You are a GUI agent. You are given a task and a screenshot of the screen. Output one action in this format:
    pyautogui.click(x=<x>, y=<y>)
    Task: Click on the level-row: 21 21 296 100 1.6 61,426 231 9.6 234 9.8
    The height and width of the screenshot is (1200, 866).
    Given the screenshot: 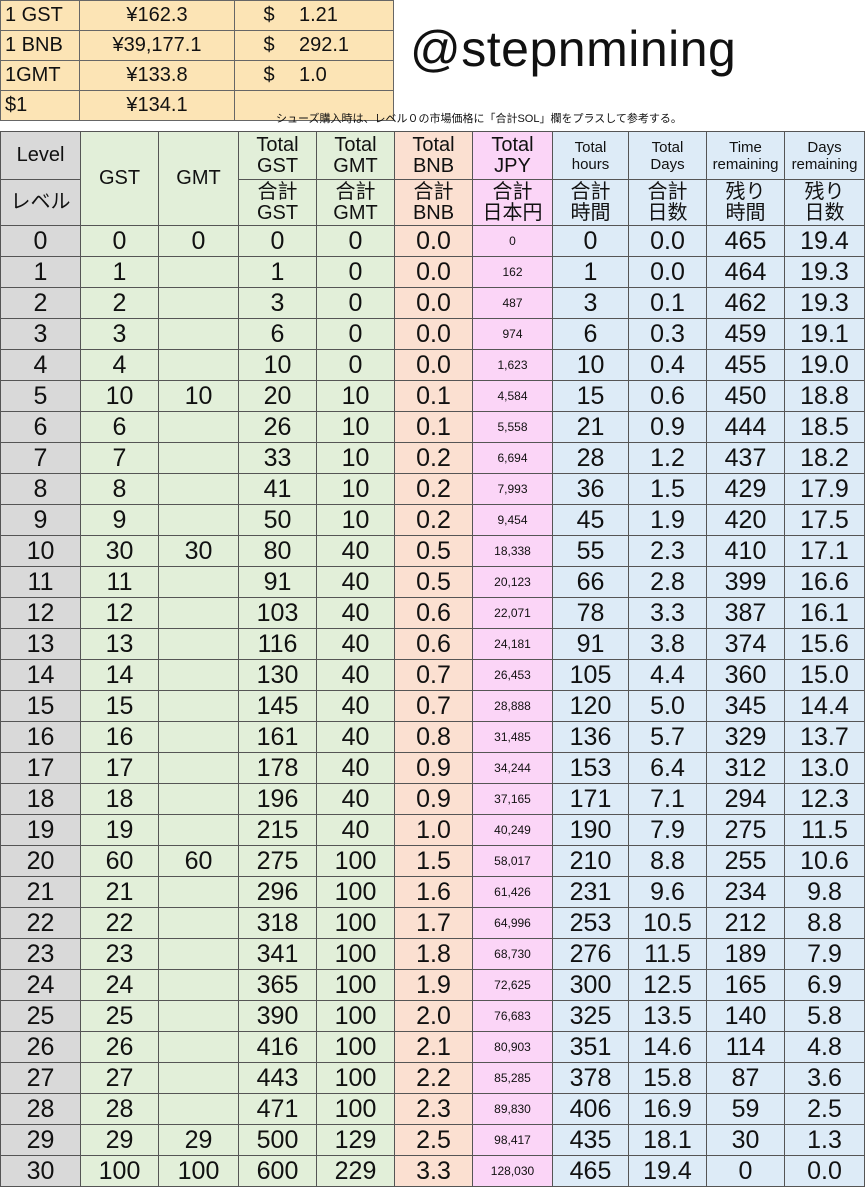 What is the action you would take?
    pyautogui.click(x=432, y=892)
    